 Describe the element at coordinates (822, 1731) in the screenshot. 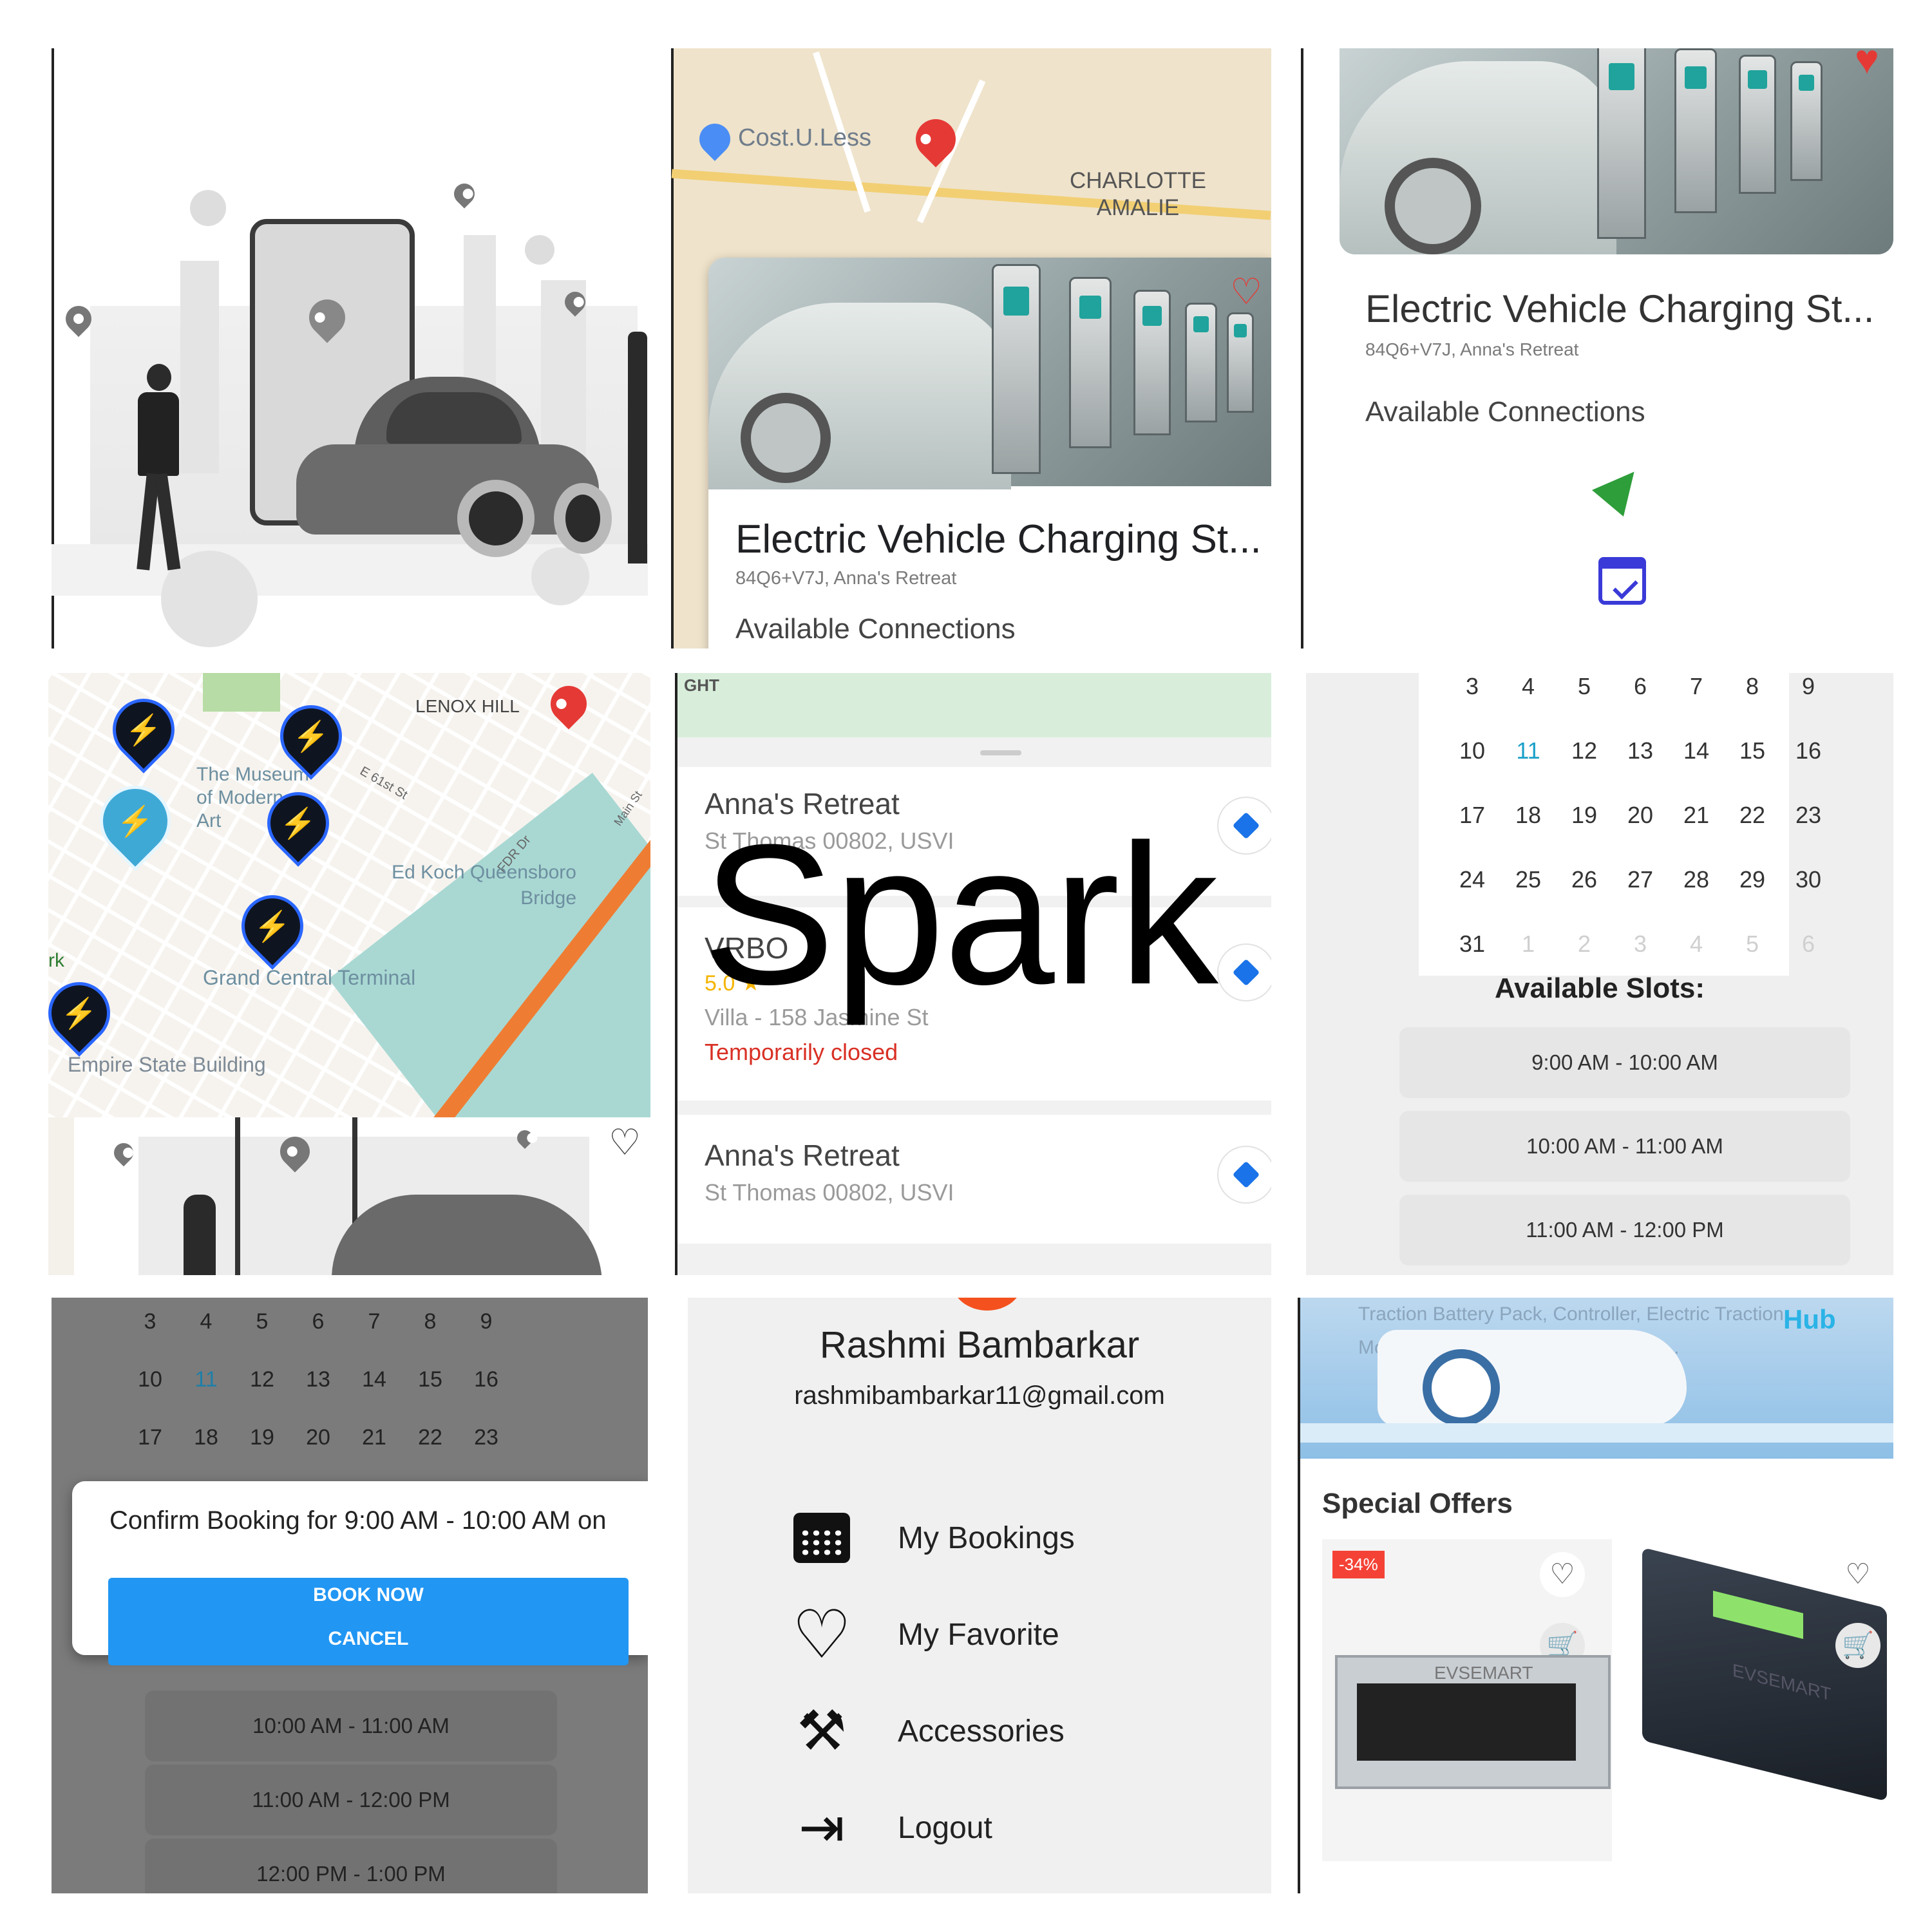

I see `tools-icon: ⚒` at that location.